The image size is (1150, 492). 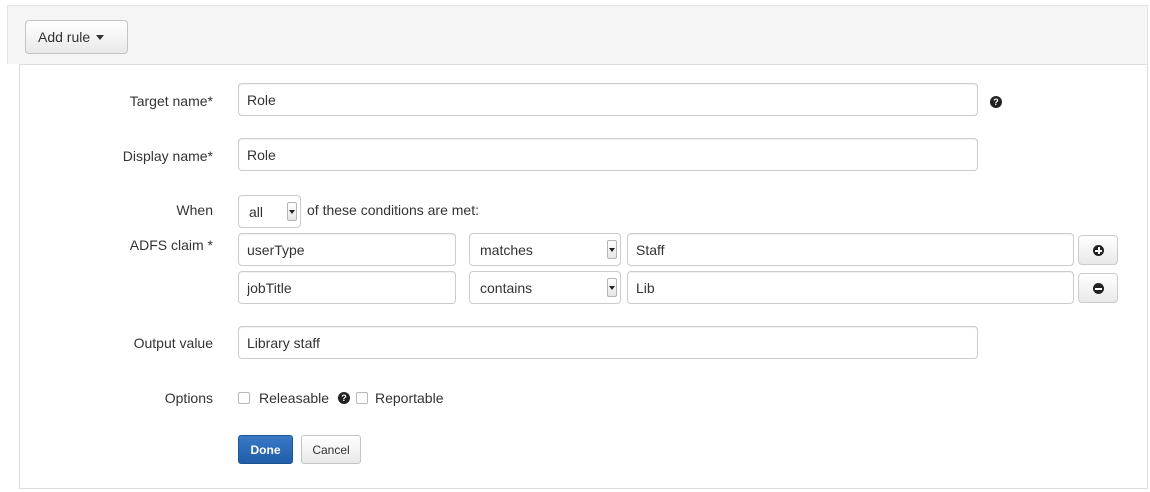 What do you see at coordinates (545, 287) in the screenshot?
I see `condition-operator-select: contains` at bounding box center [545, 287].